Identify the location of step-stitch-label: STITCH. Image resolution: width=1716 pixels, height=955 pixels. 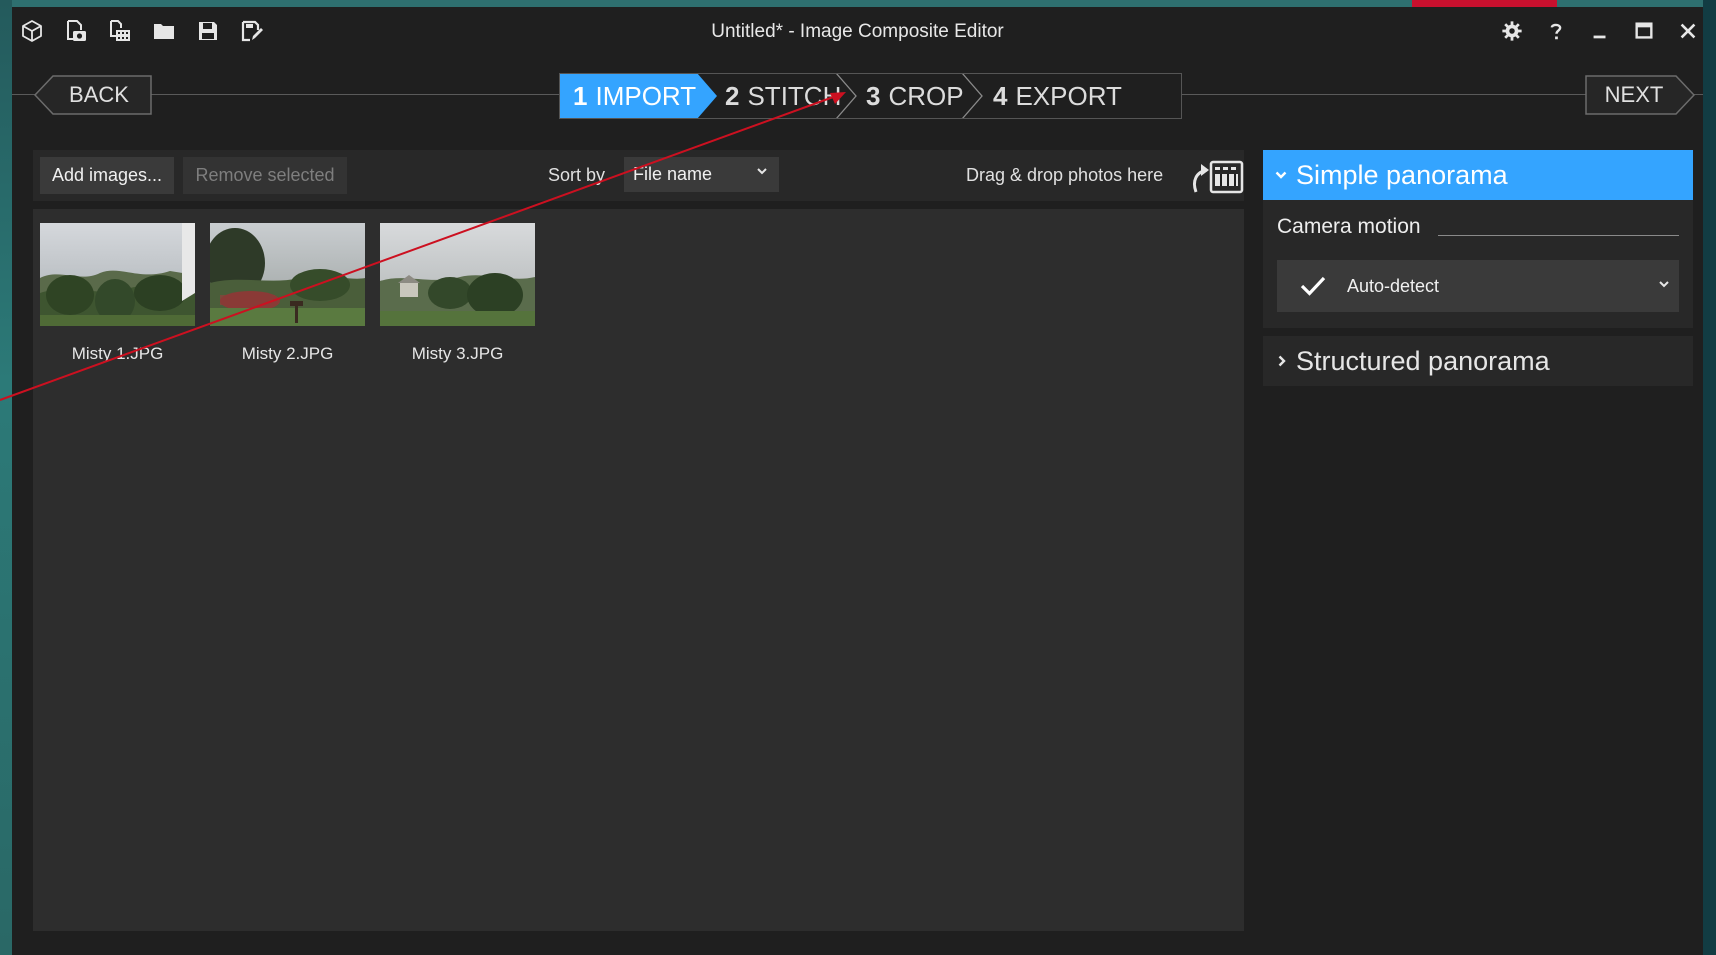
(794, 95).